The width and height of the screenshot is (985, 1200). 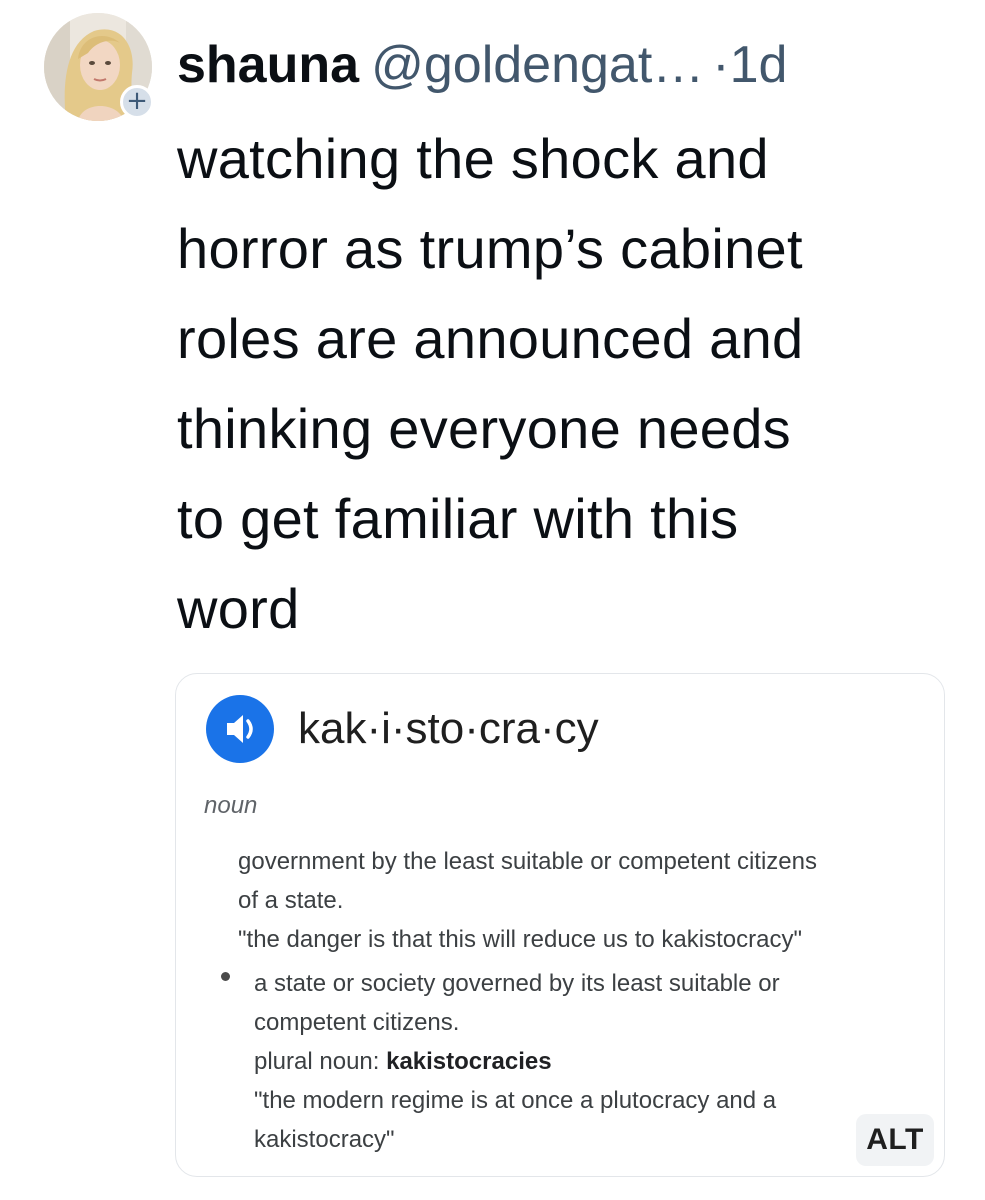 What do you see at coordinates (240, 729) in the screenshot?
I see `speaker-icon` at bounding box center [240, 729].